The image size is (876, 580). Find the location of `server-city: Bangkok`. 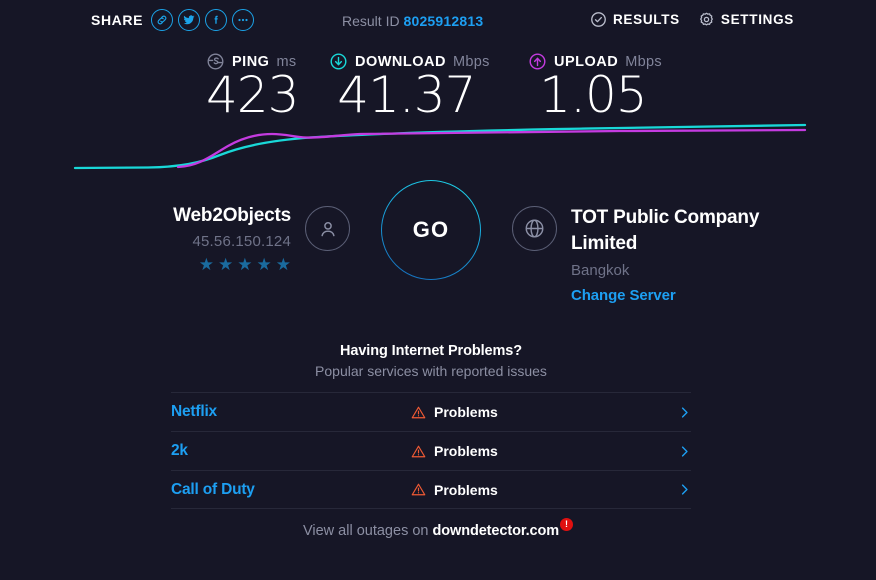

server-city: Bangkok is located at coordinates (600, 270).